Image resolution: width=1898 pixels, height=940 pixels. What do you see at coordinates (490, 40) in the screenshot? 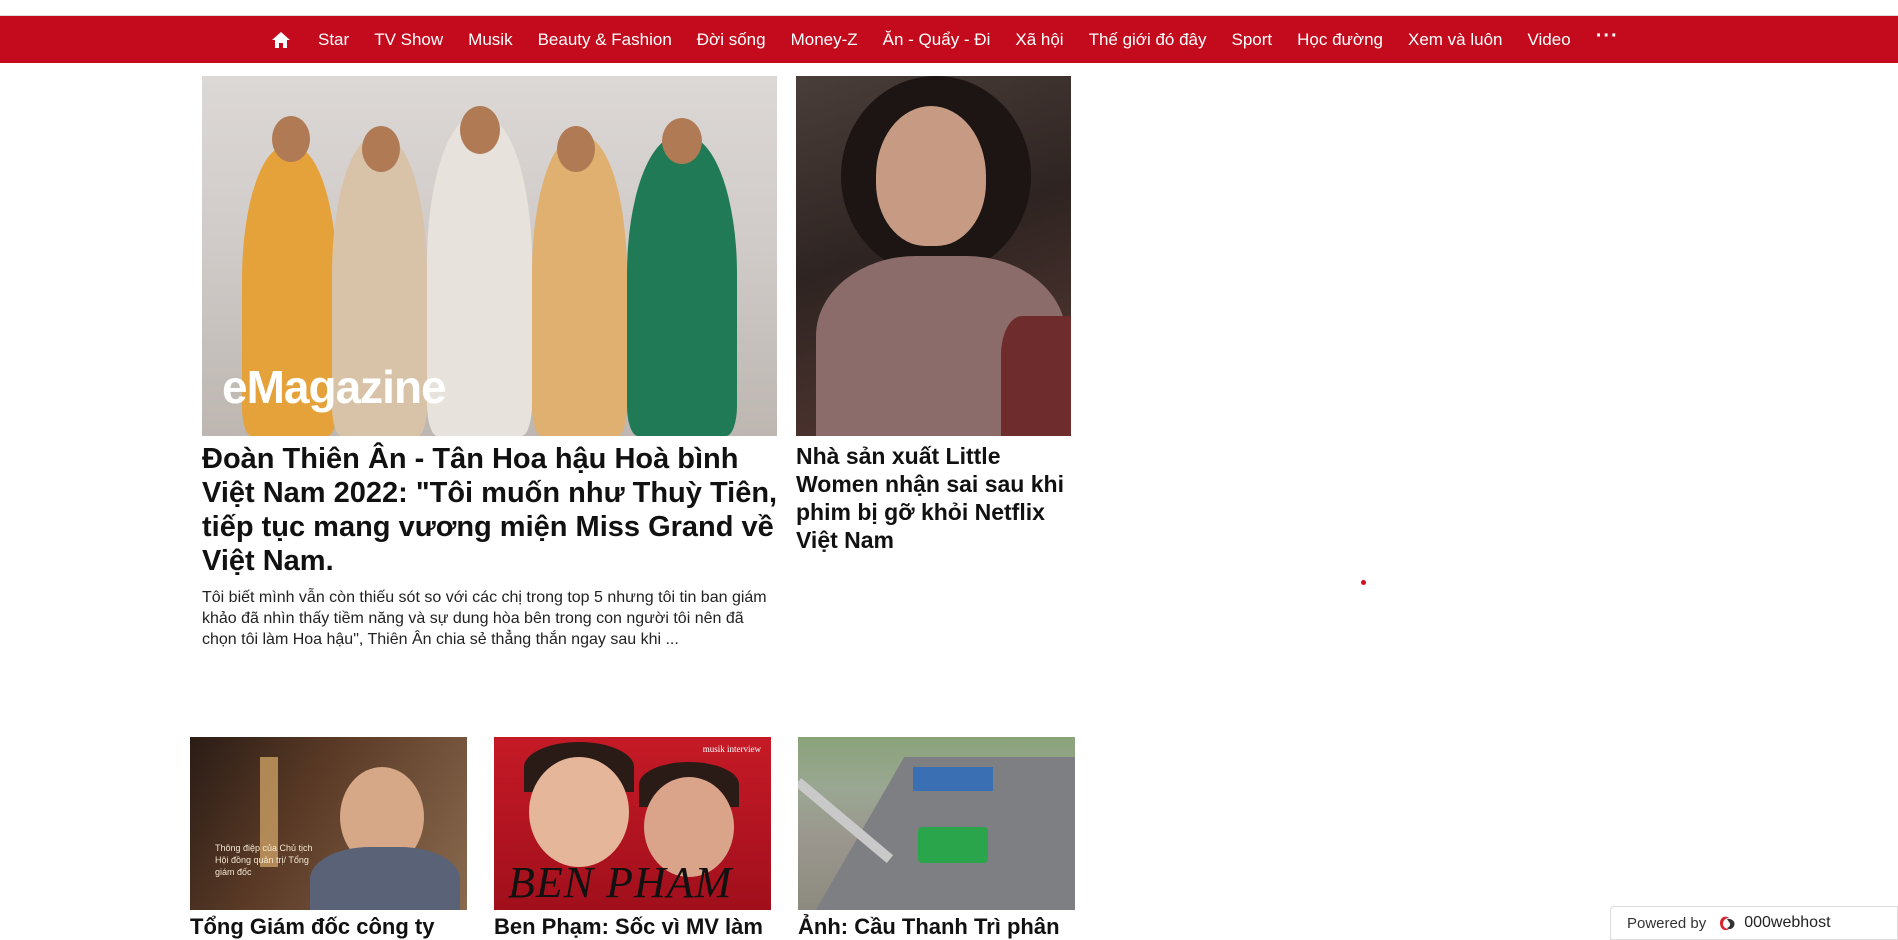
I see `nav-item-musik: Musik` at bounding box center [490, 40].